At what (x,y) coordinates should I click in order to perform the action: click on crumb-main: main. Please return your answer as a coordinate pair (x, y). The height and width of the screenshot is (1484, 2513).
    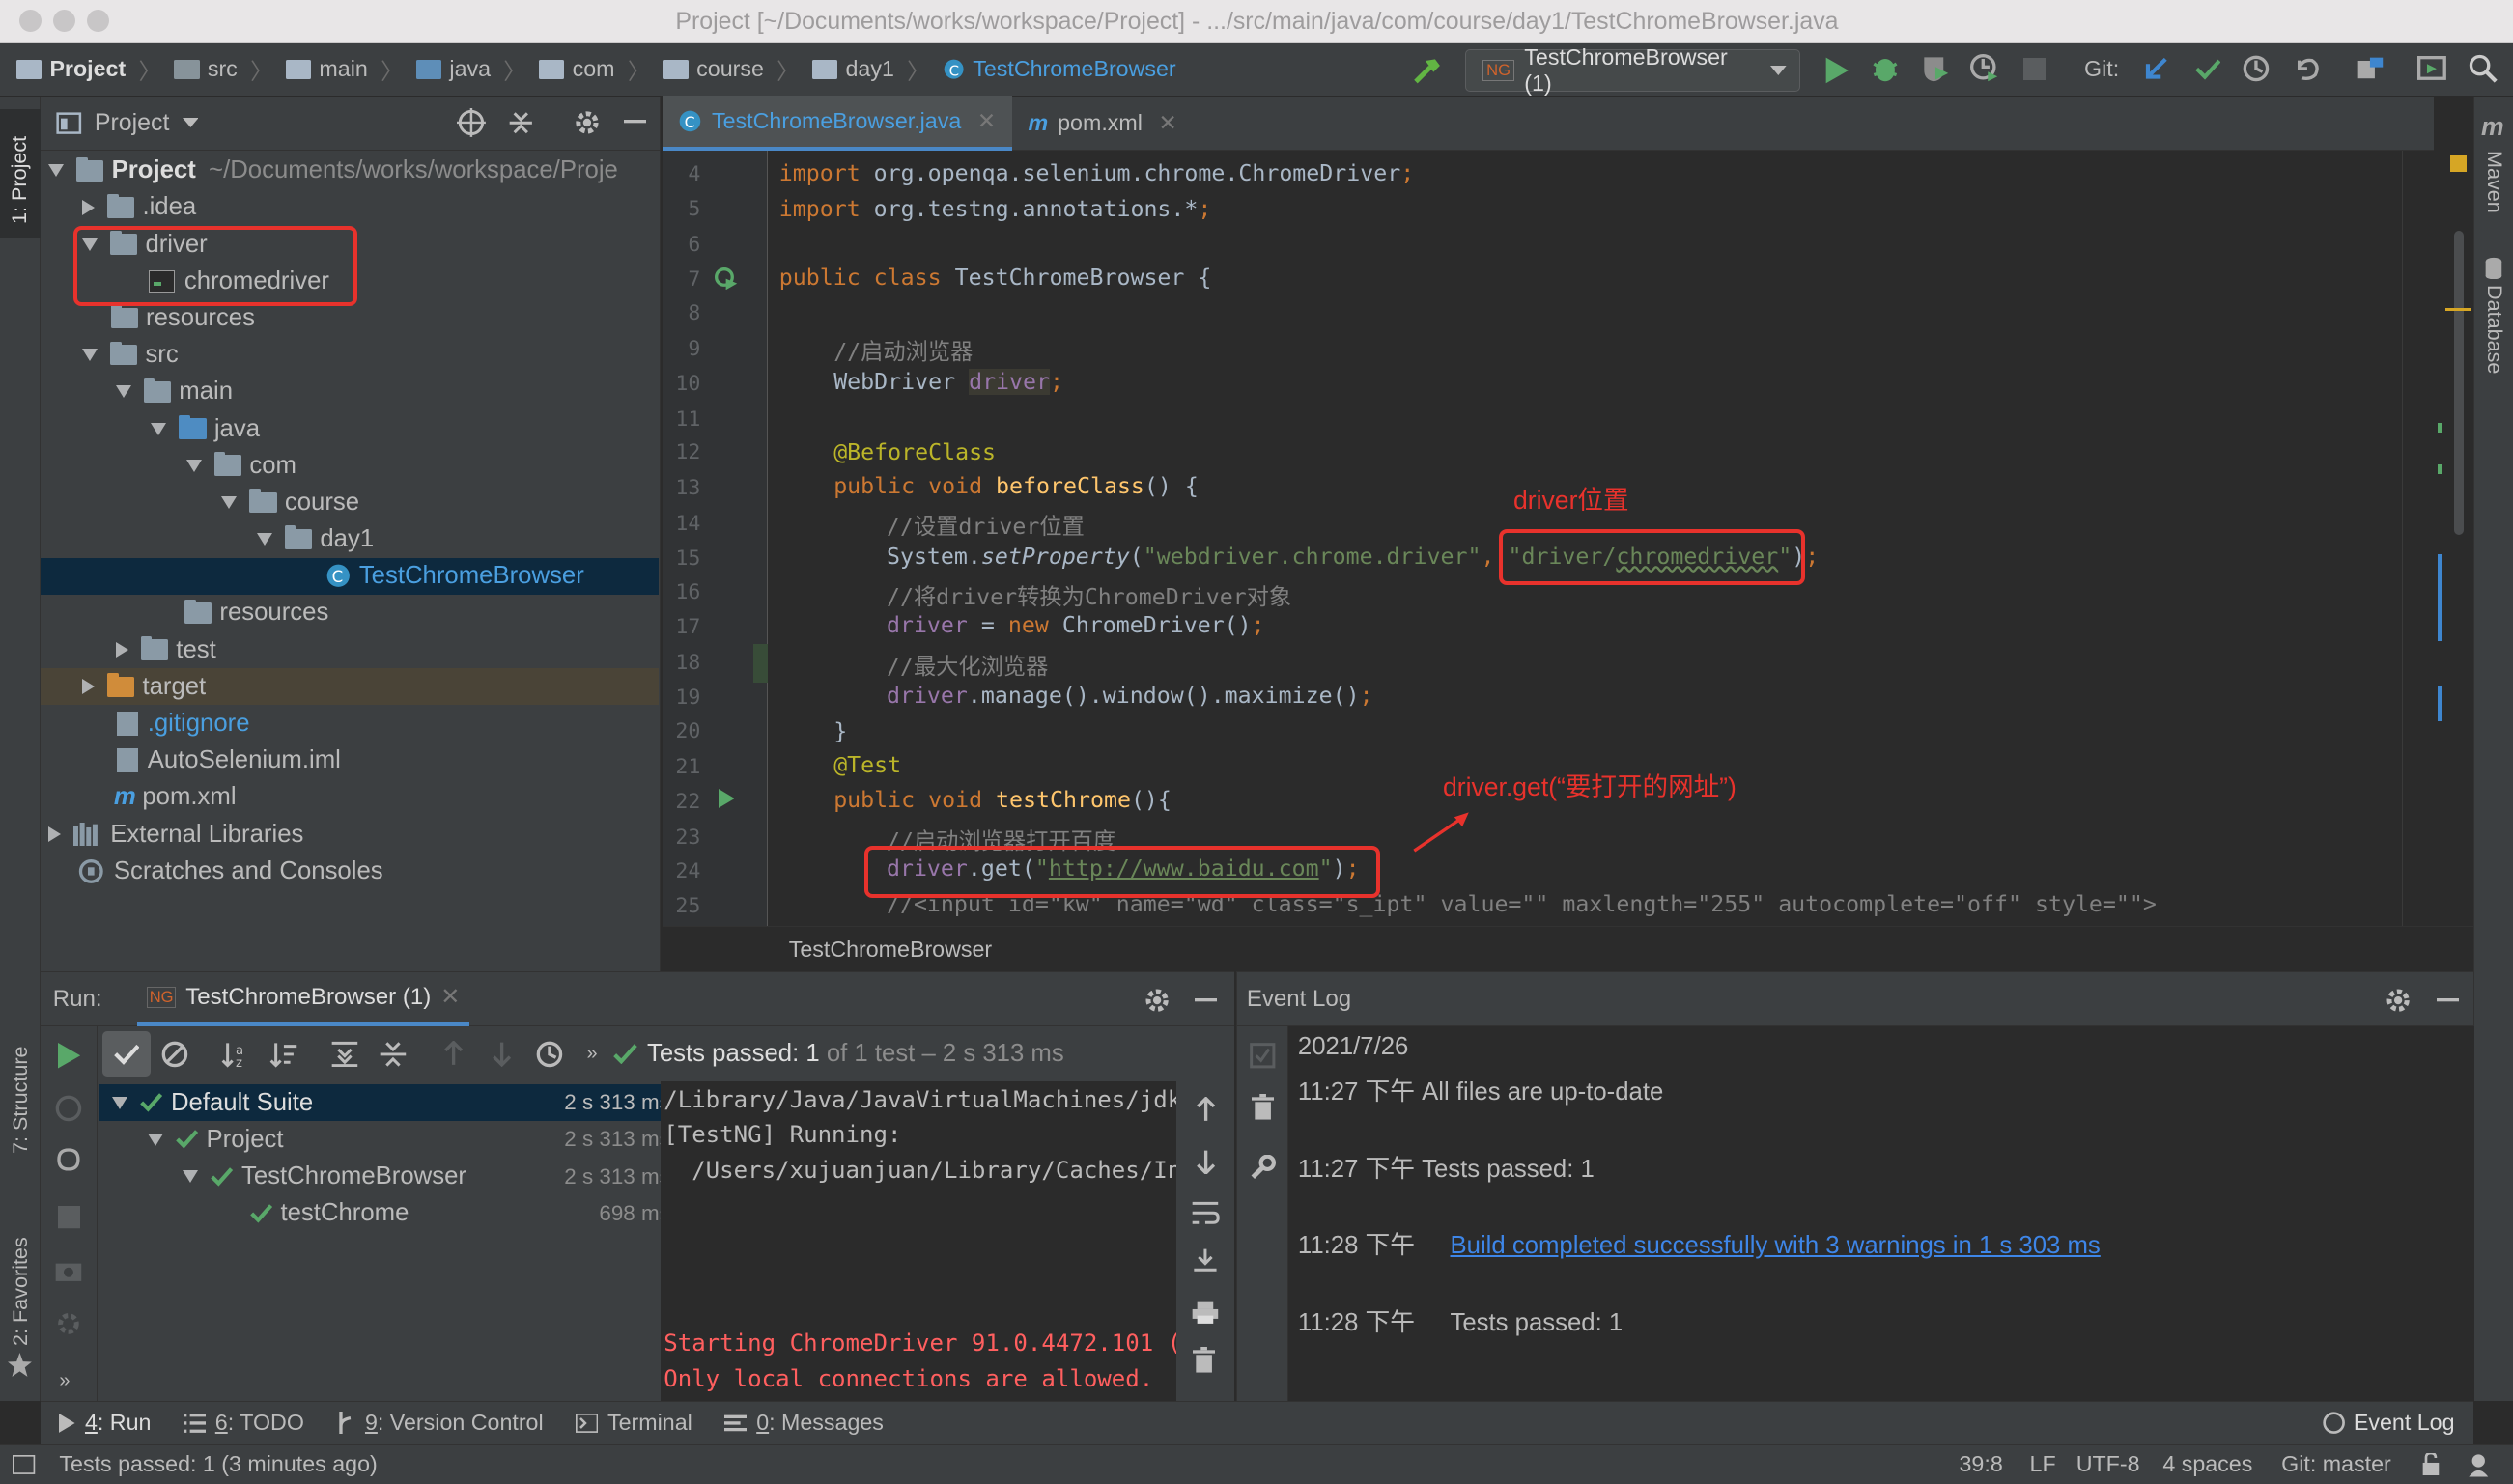
    Looking at the image, I should click on (326, 69).